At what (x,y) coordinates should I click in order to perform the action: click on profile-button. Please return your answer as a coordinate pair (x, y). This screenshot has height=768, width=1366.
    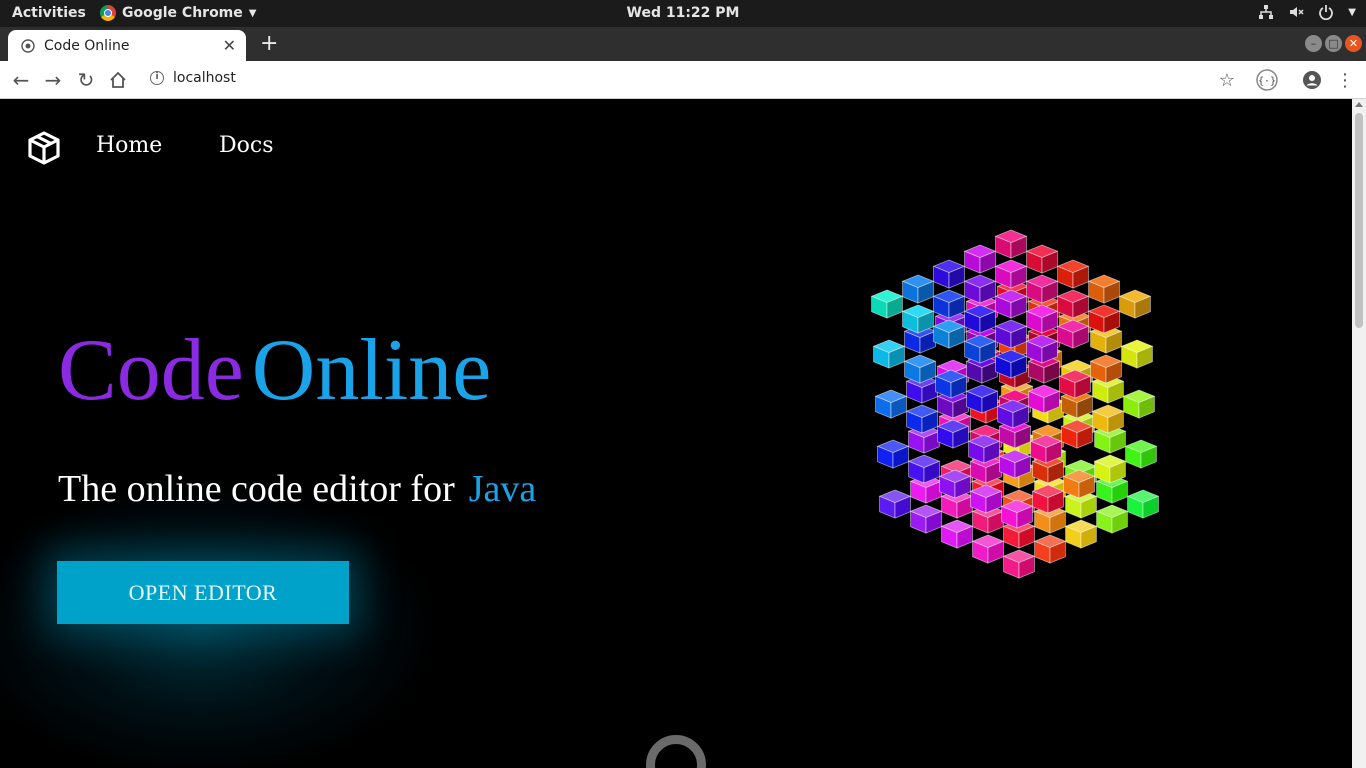
    Looking at the image, I should click on (1312, 80).